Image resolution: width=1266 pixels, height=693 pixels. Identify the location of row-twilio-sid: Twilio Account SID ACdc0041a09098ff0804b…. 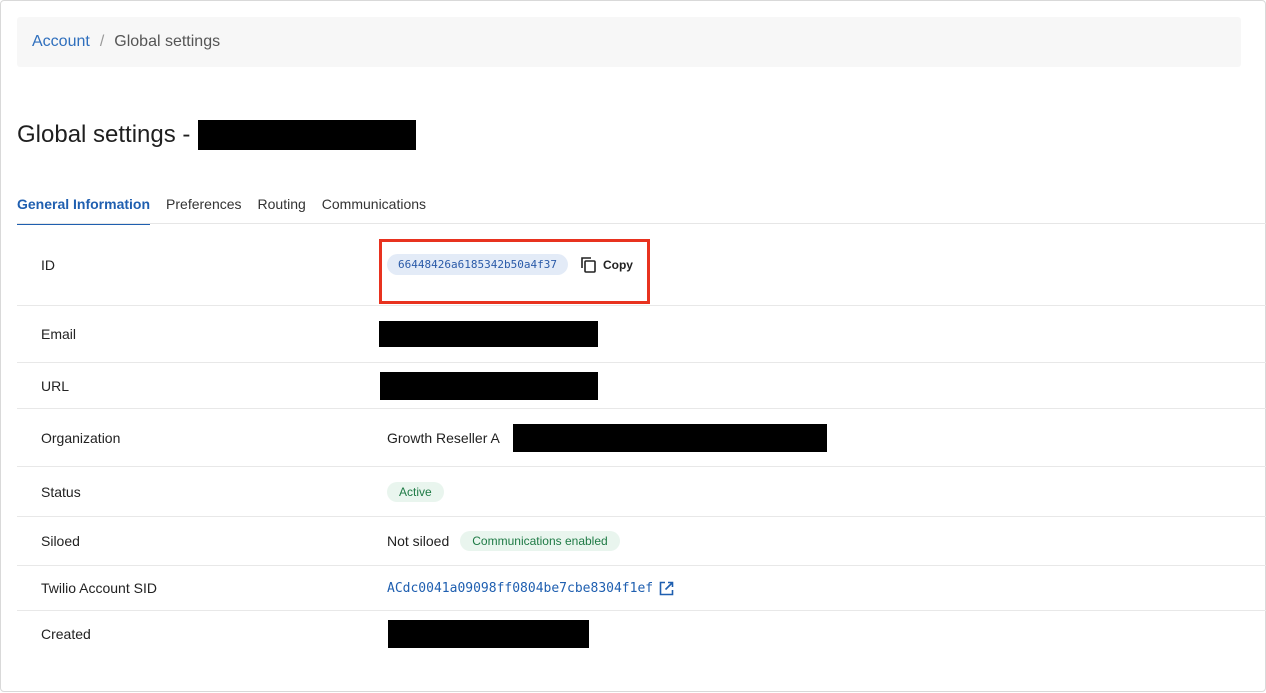
(641, 588).